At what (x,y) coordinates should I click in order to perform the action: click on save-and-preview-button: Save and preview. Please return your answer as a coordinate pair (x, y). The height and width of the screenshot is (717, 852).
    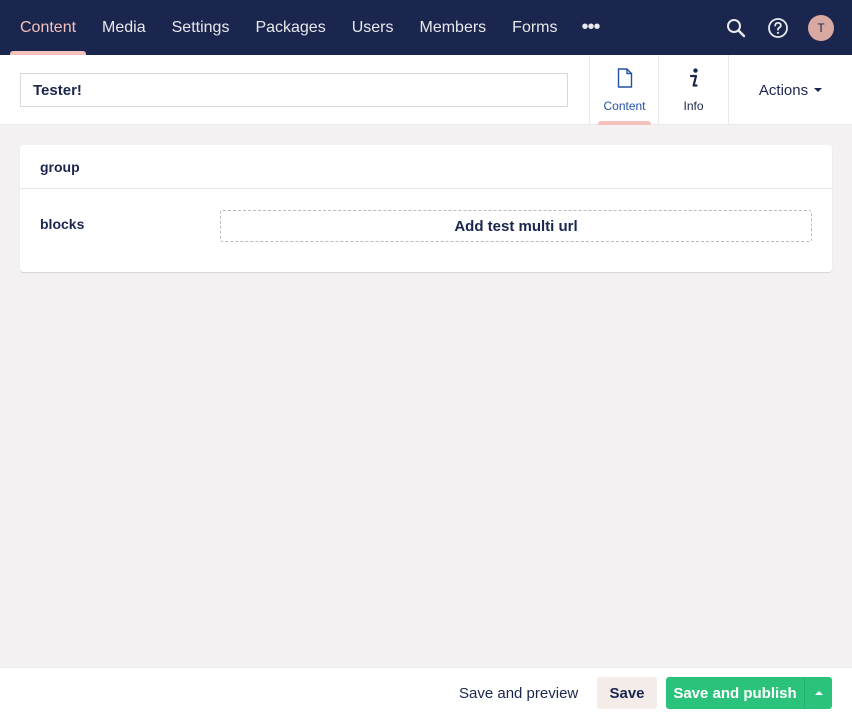
    Looking at the image, I should click on (518, 693).